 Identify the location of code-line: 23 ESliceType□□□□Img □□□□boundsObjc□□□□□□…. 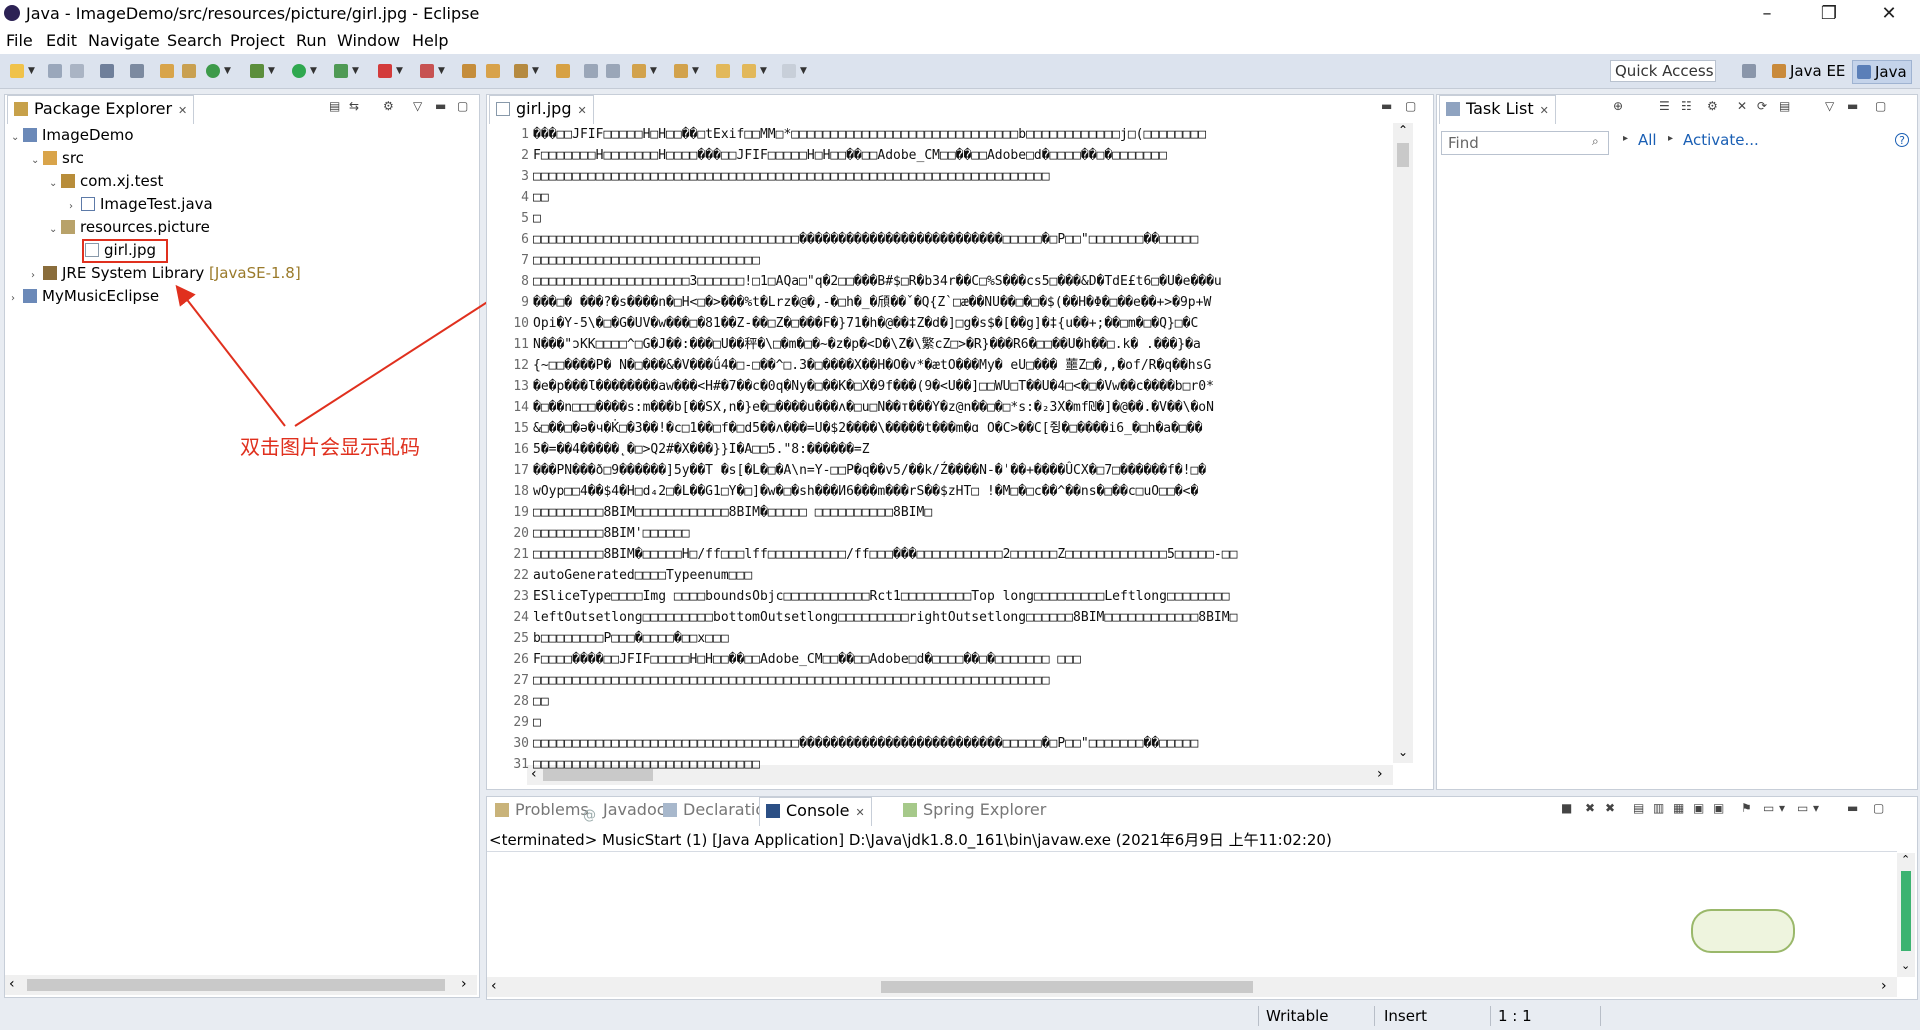
(859, 596).